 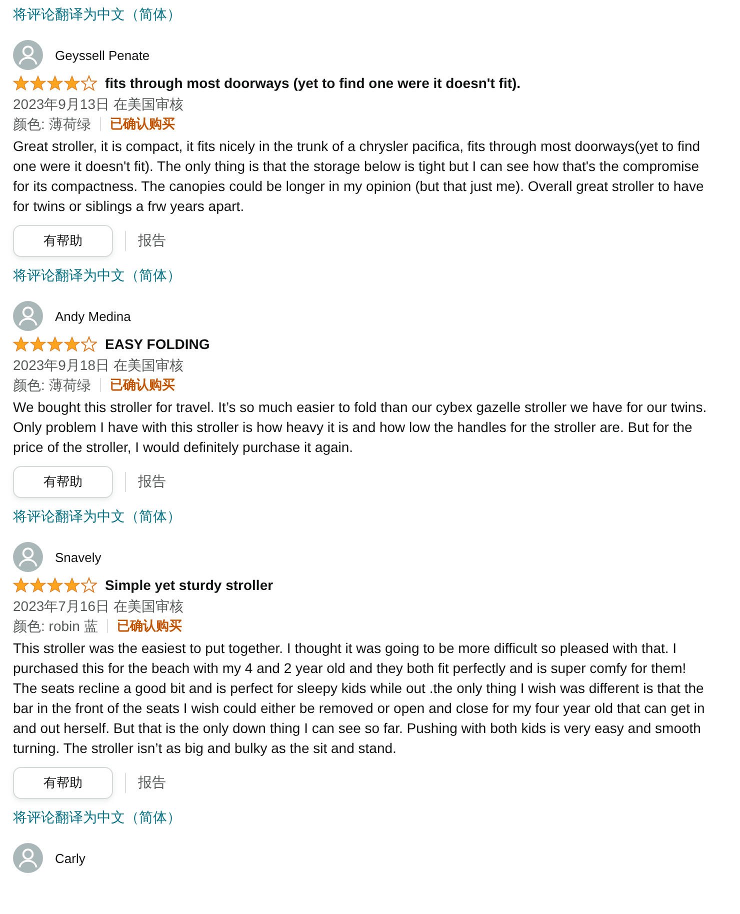 What do you see at coordinates (359, 698) in the screenshot?
I see `review-text: This stroller was the easiest to put together. I thought it was going to be more difficult so pleased with that. I purchased this for the beach with my 4 and 2 year old and they both fit perfectly and is super comfy for them! The seats recline a good bit and is perfect for sleepy kids while out .the only thing I wish was different is that the bar in the front of the seats I wish could either be removed or open and close for my four year old that can get in and out herself. But that is the only down thing I can see so far. Pushing with both kids is very easy and smooth turning. The stroller isn’t as big and bulky as the sit and stand.` at bounding box center [359, 698].